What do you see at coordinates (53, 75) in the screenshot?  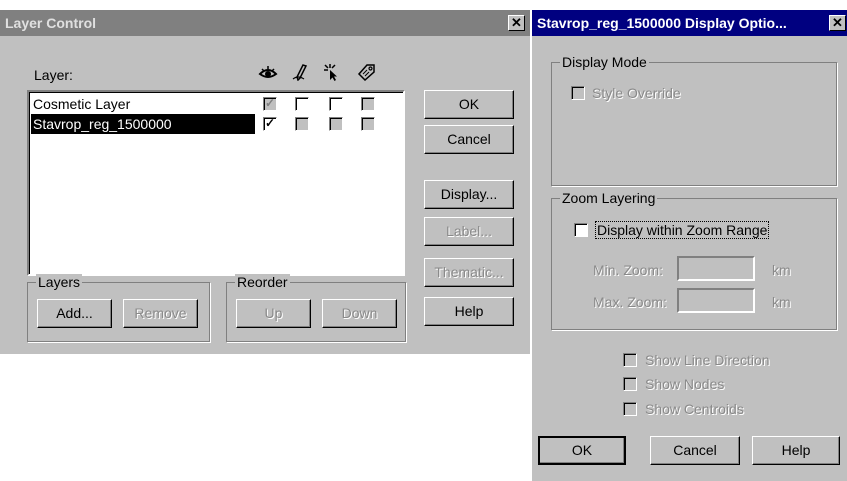 I see `layer-label: Layer:` at bounding box center [53, 75].